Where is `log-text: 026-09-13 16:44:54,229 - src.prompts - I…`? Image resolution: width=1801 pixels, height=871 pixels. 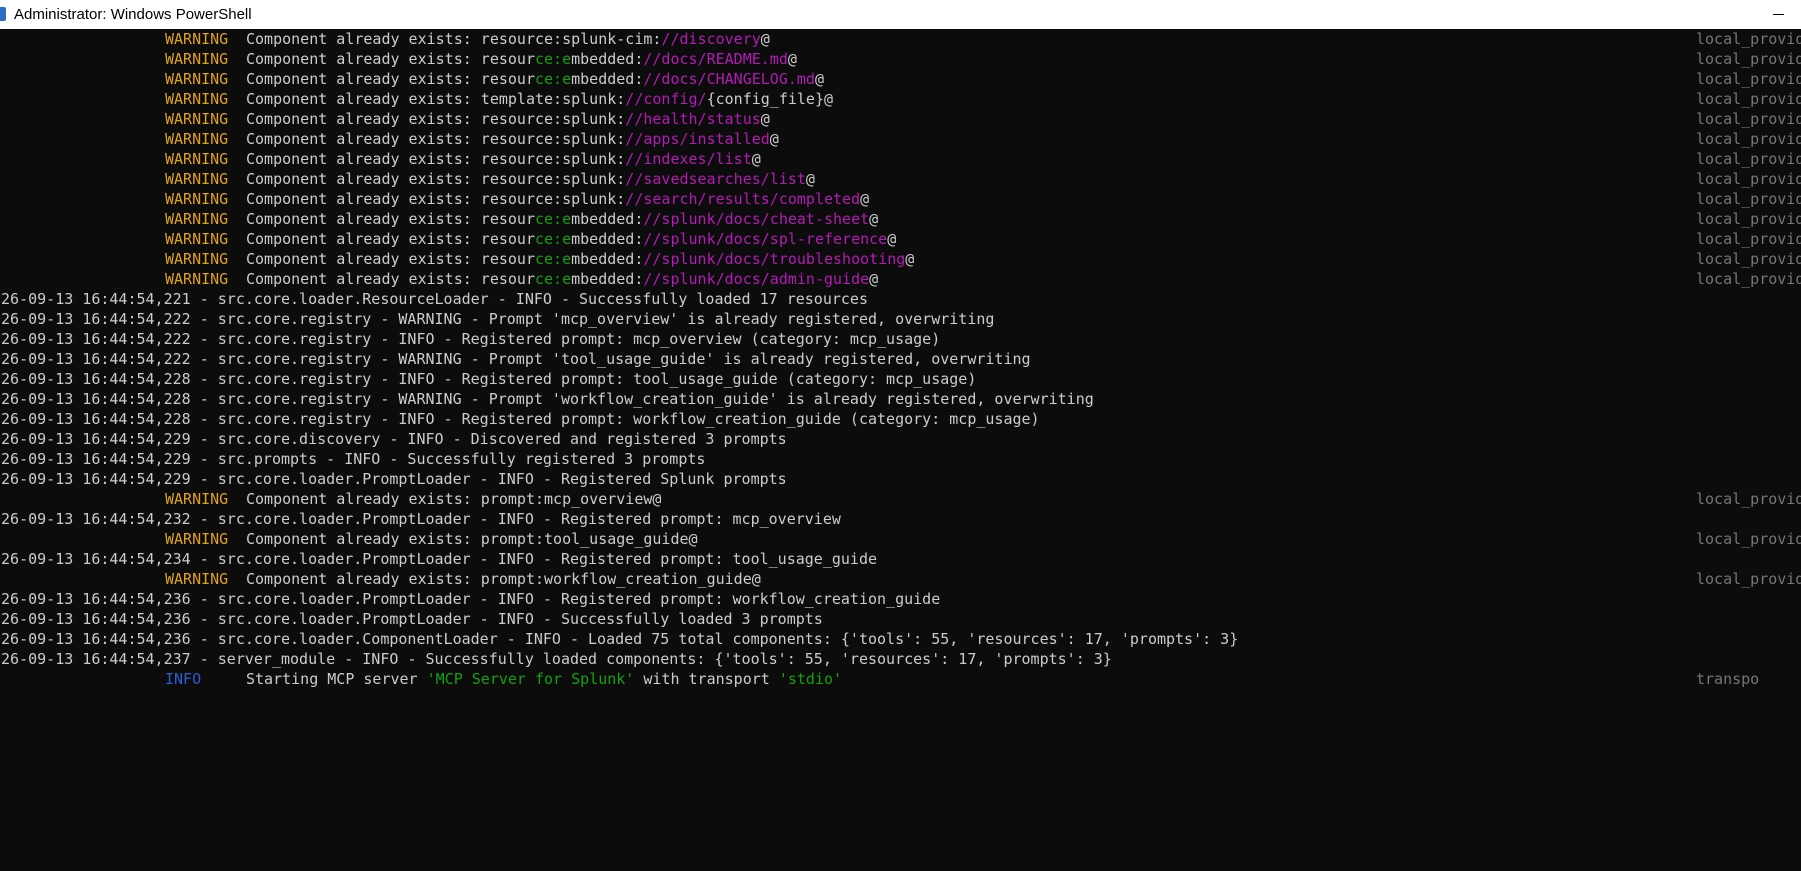 log-text: 026-09-13 16:44:54,229 - src.prompts - I… is located at coordinates (353, 459).